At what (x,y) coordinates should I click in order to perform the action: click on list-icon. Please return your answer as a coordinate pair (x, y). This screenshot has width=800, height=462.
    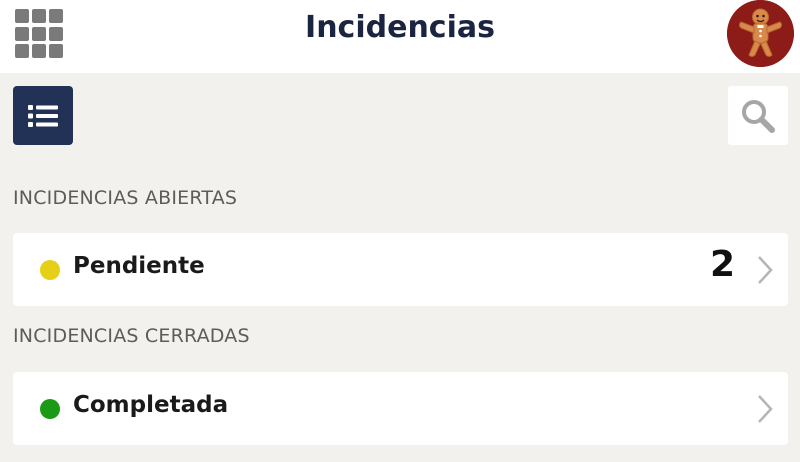
    Looking at the image, I should click on (43, 115).